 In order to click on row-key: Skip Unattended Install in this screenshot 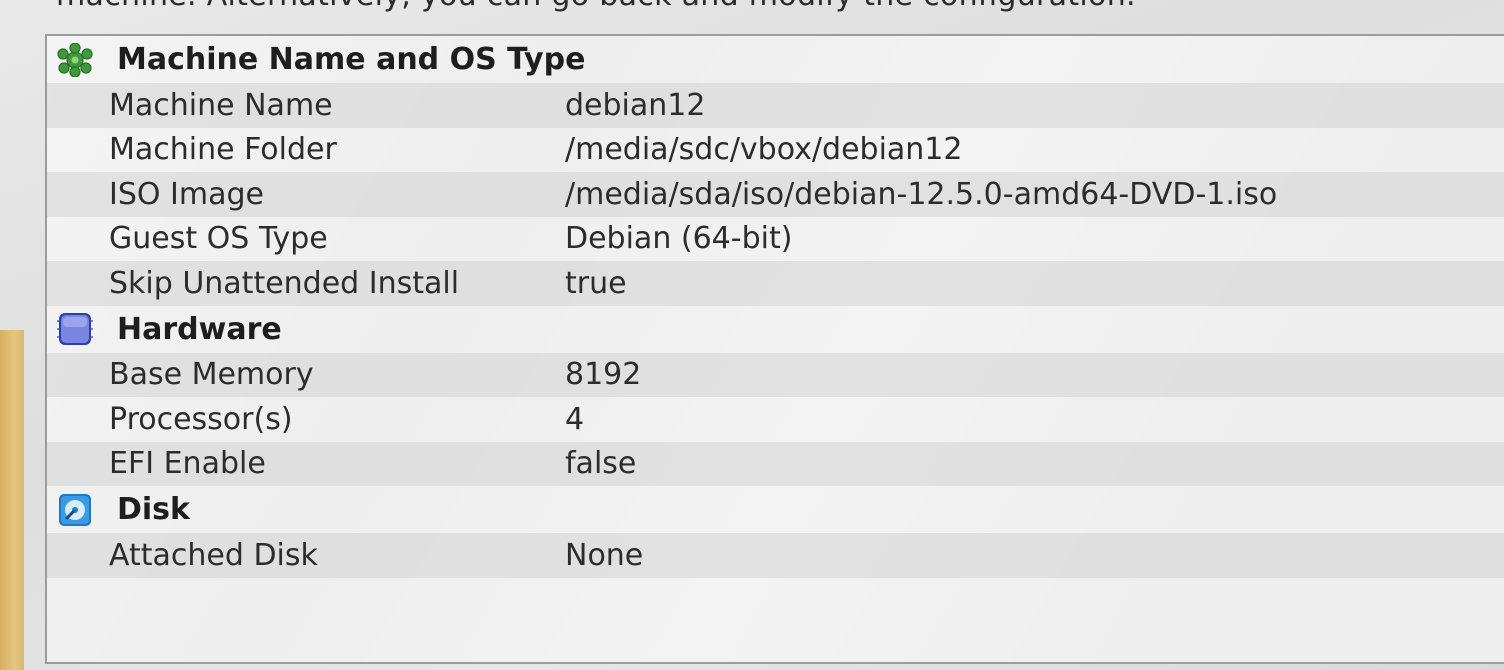, I will do `click(284, 283)`.